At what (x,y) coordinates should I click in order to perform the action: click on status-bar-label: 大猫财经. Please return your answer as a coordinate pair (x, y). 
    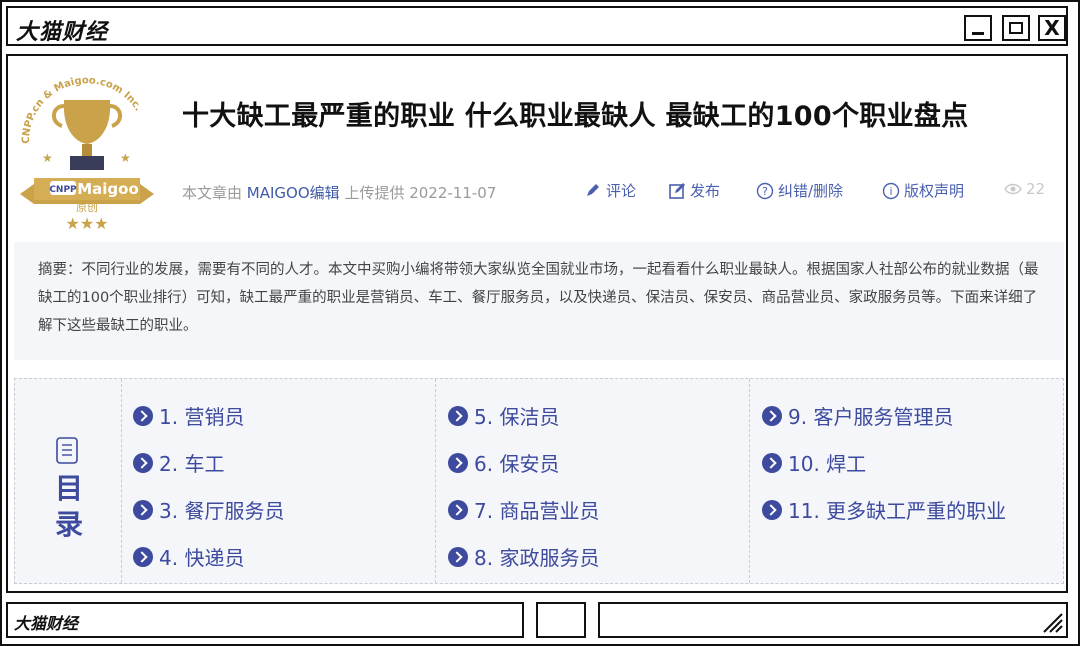
    Looking at the image, I should click on (46, 623).